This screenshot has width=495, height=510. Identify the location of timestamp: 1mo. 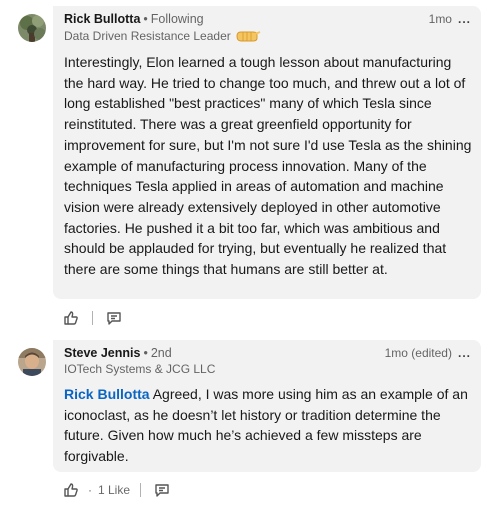
(440, 19).